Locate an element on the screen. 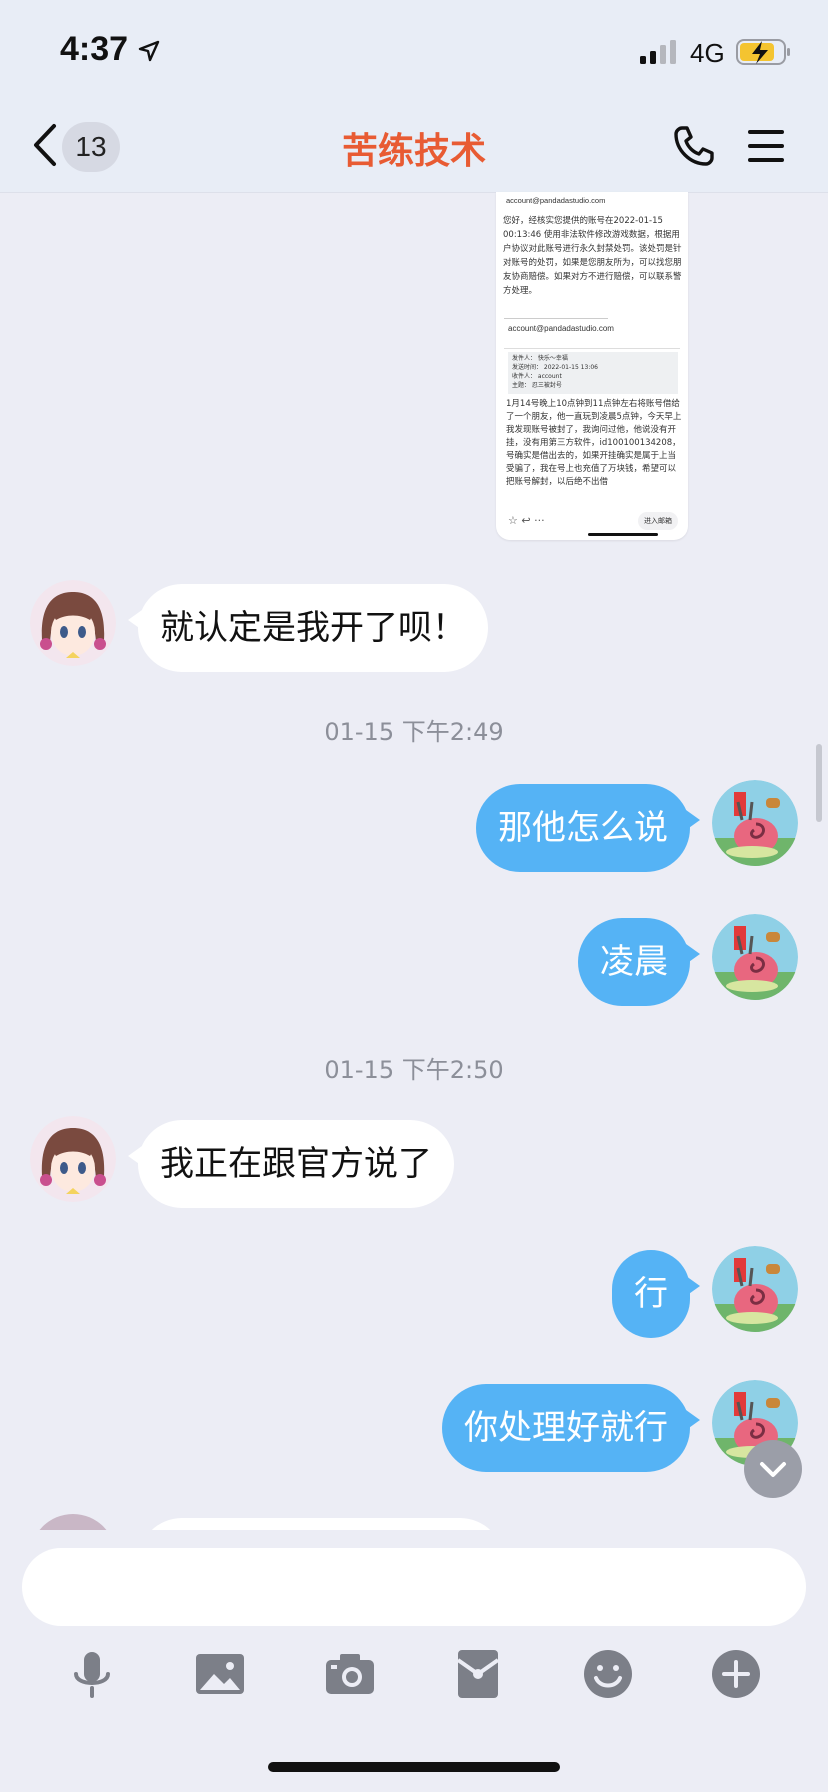  camera-icon is located at coordinates (350, 1674).